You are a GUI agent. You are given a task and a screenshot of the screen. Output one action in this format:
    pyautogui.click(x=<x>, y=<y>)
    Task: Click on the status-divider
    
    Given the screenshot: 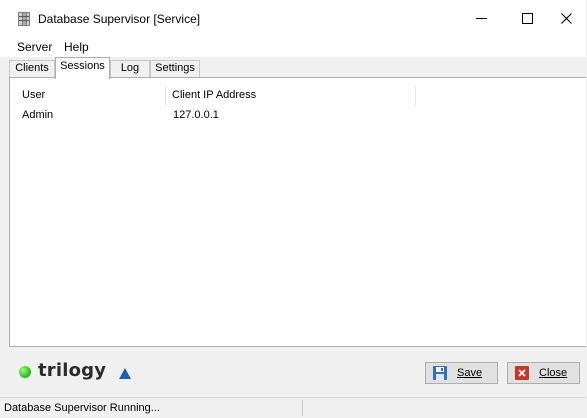 What is the action you would take?
    pyautogui.click(x=302, y=408)
    